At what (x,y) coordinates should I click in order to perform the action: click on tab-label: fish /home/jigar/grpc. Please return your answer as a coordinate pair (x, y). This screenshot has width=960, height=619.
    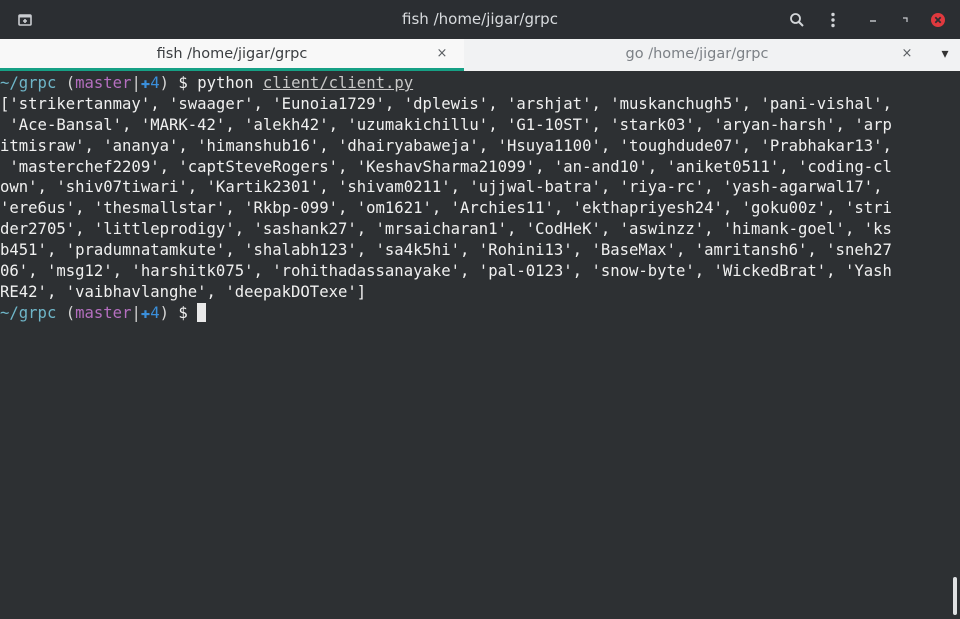
    Looking at the image, I should click on (232, 54).